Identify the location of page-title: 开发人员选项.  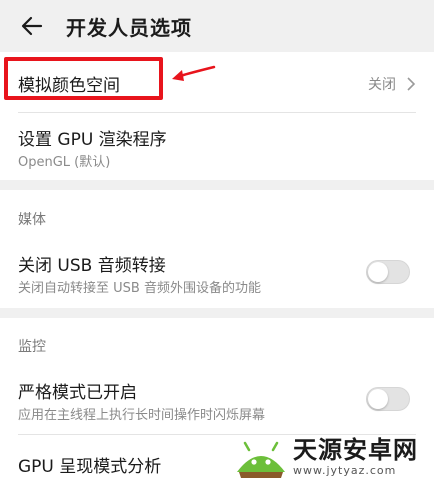
(129, 27).